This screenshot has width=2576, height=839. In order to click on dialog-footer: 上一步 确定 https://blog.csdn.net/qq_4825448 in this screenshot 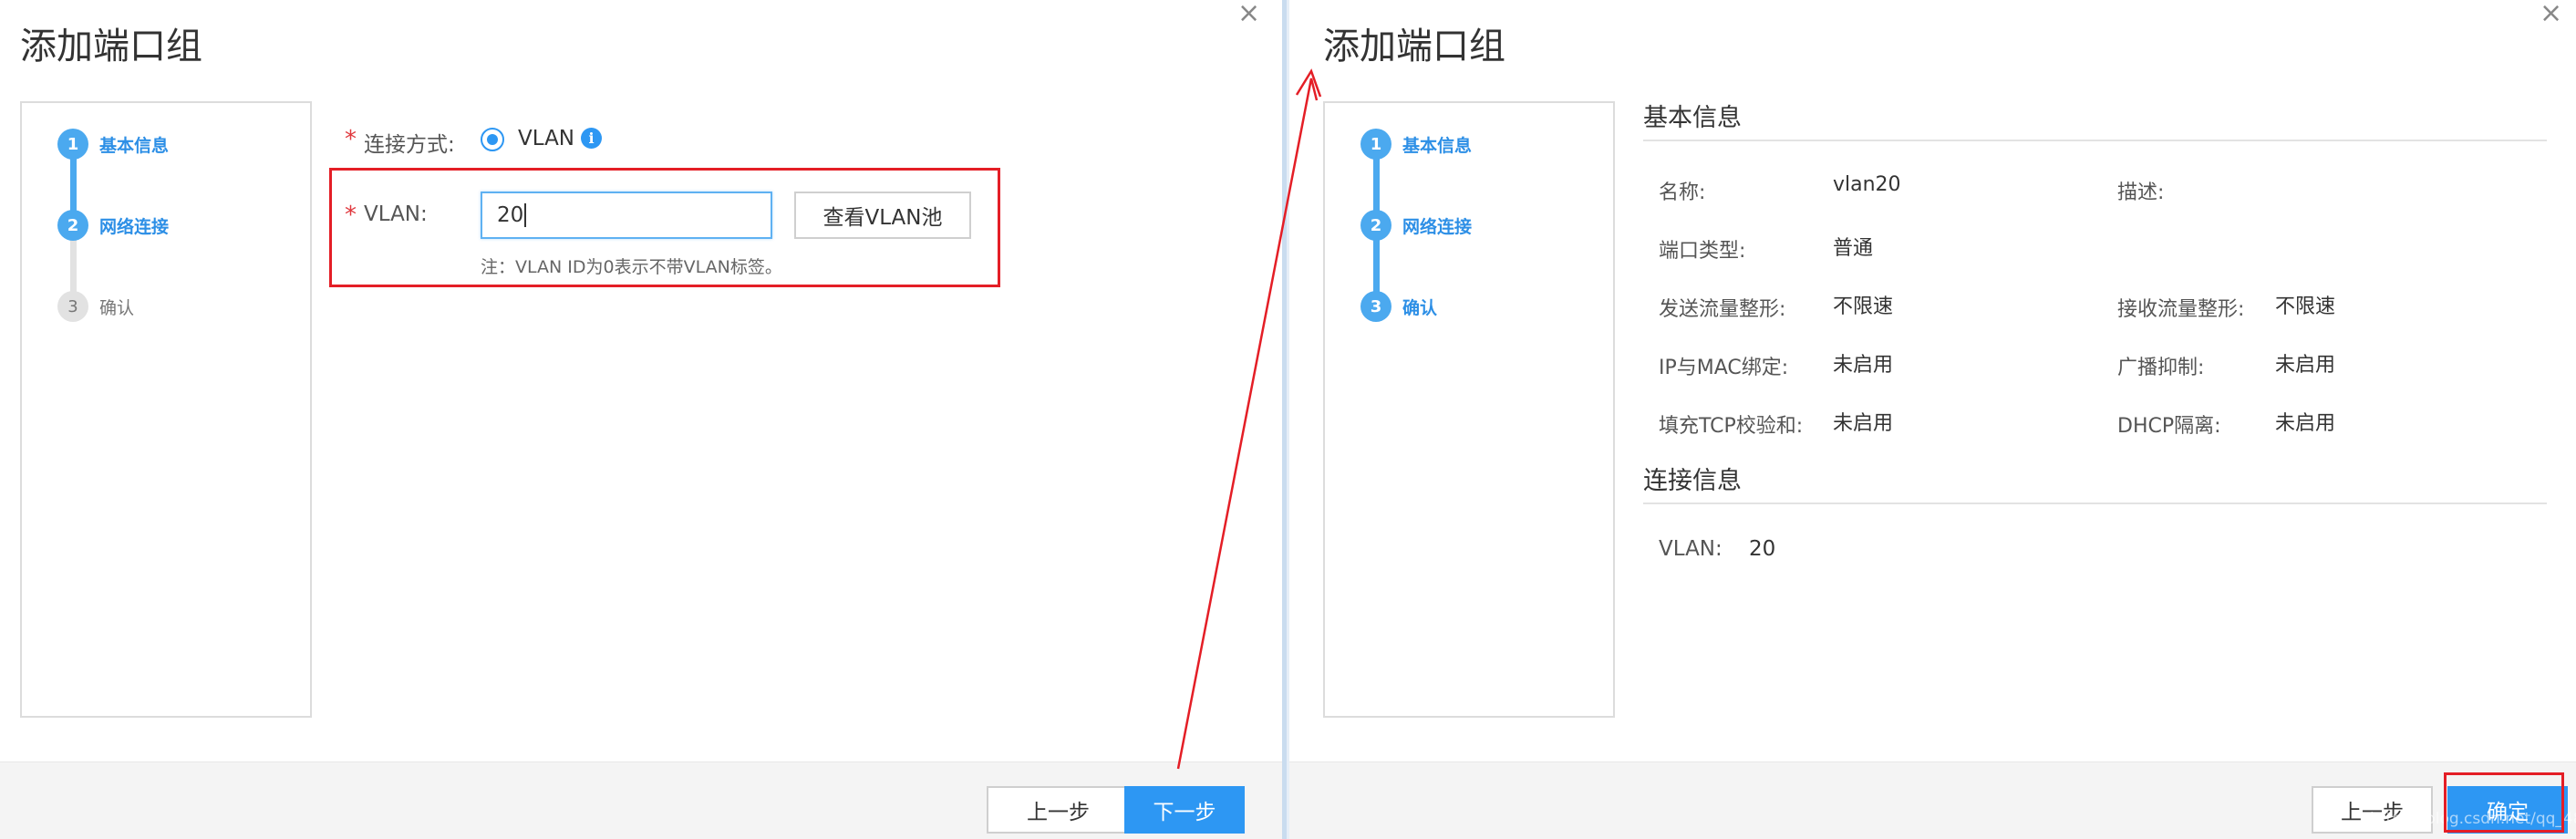, I will do `click(1932, 800)`.